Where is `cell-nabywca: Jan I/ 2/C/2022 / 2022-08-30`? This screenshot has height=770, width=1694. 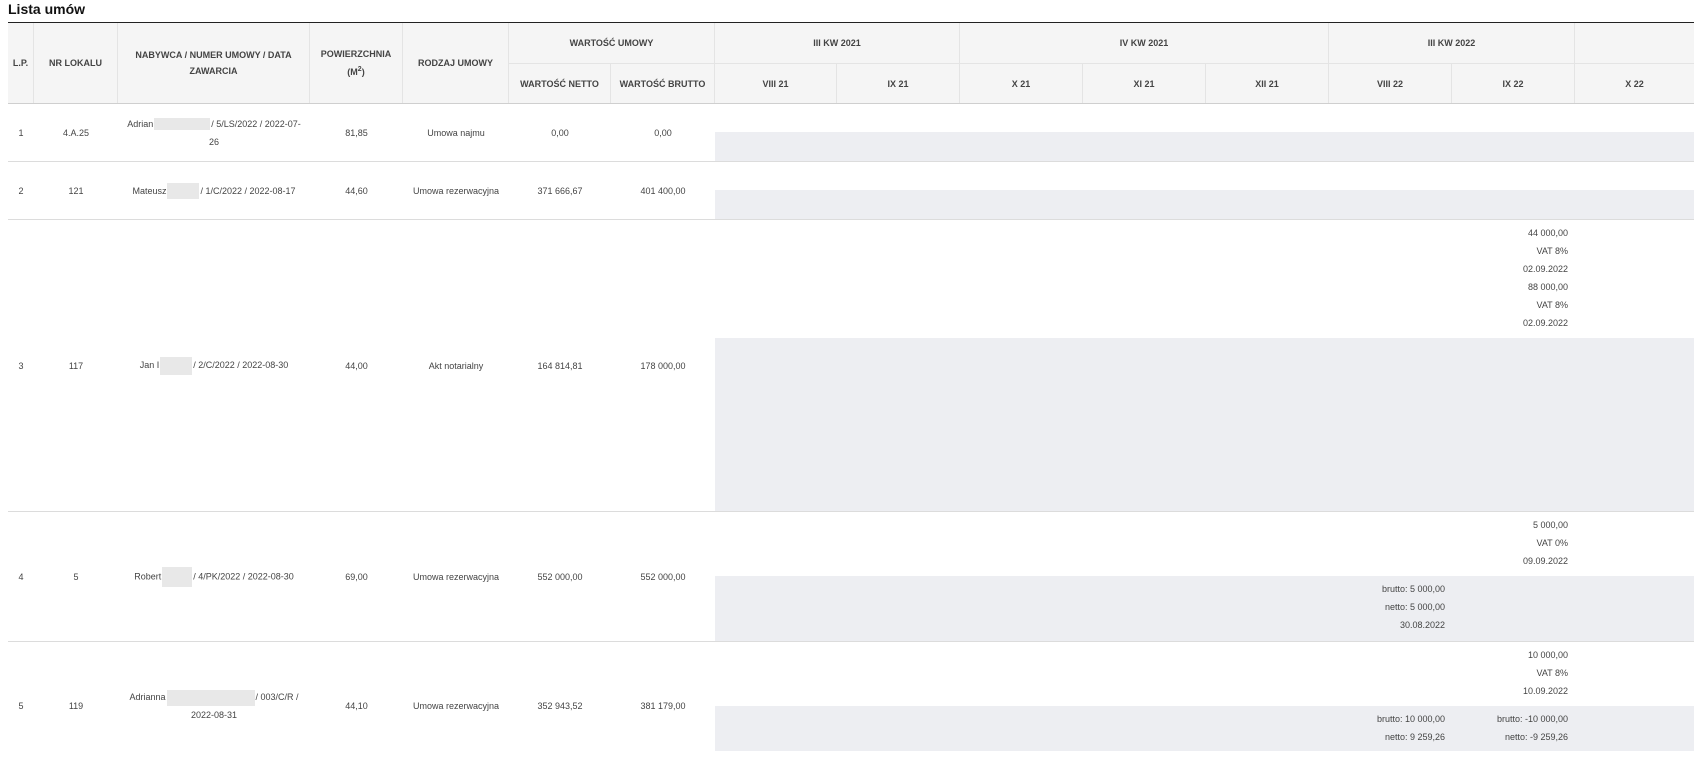 cell-nabywca: Jan I/ 2/C/2022 / 2022-08-30 is located at coordinates (214, 365).